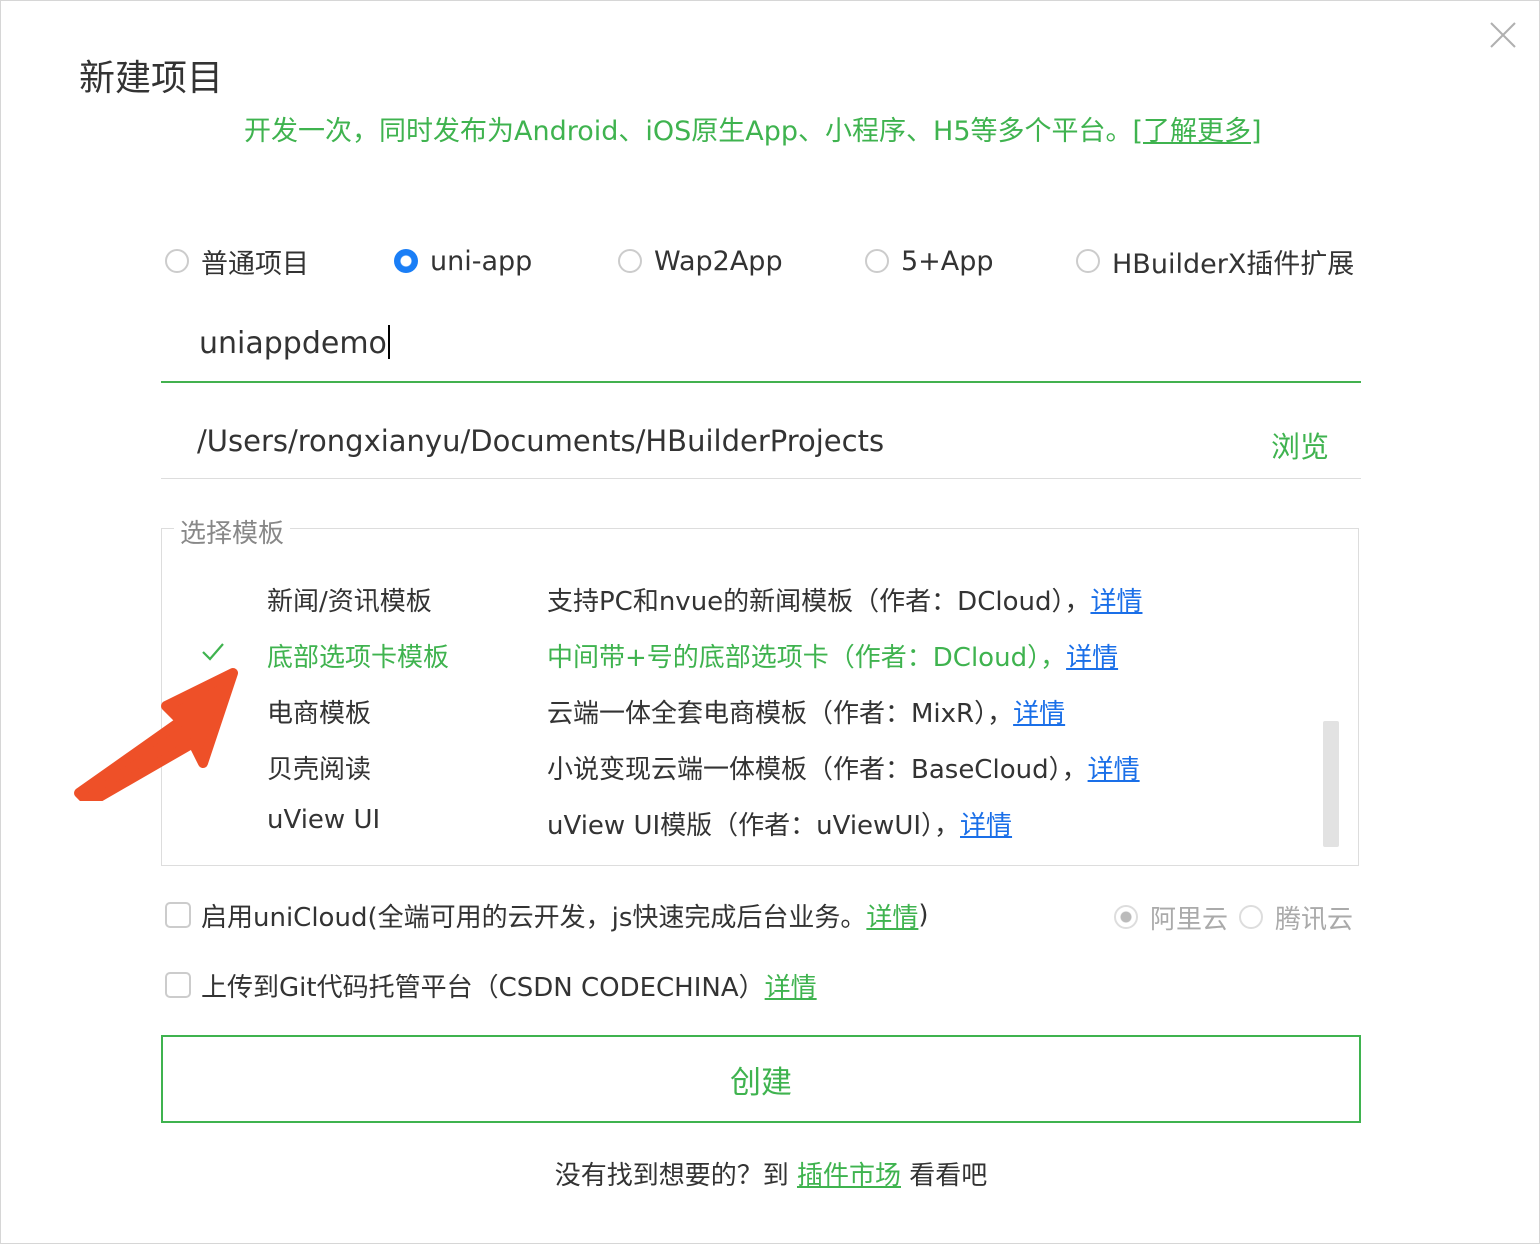 This screenshot has height=1244, width=1540. I want to click on template-name: 底部选项卡模板, so click(358, 658).